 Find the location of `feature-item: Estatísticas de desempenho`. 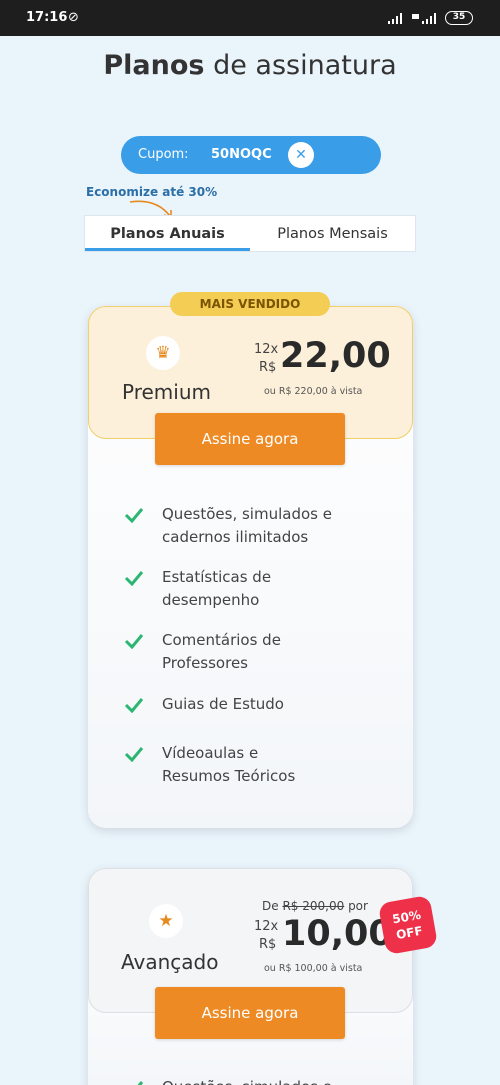

feature-item: Estatísticas de desempenho is located at coordinates (254, 590).